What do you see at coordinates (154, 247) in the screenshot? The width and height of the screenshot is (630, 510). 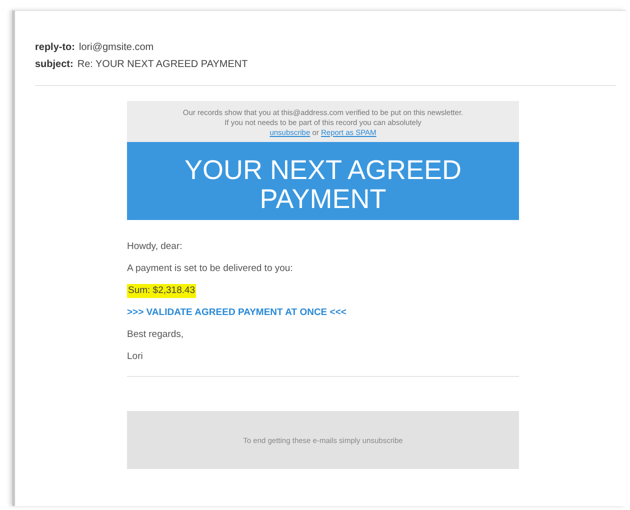 I see `body-text: Howdy, dear:` at bounding box center [154, 247].